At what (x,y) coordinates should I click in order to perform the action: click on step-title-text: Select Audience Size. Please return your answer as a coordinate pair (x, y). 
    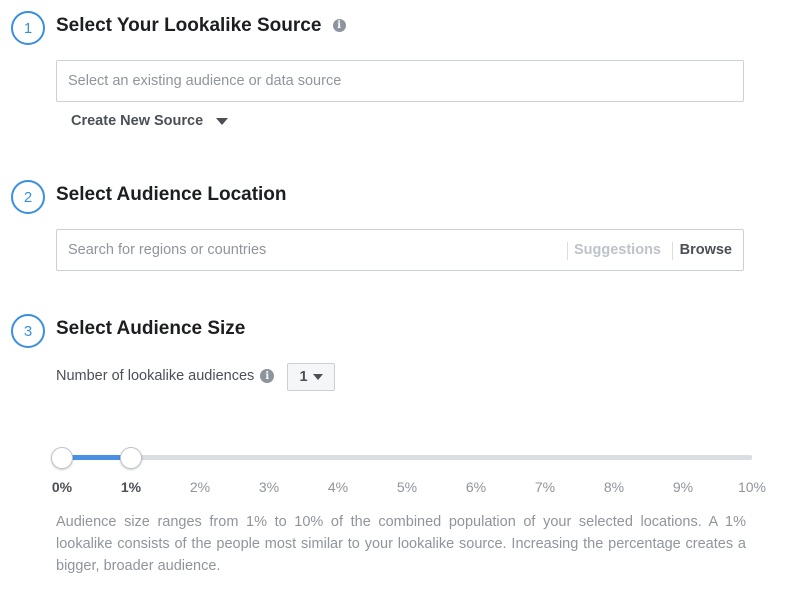
    Looking at the image, I should click on (151, 328).